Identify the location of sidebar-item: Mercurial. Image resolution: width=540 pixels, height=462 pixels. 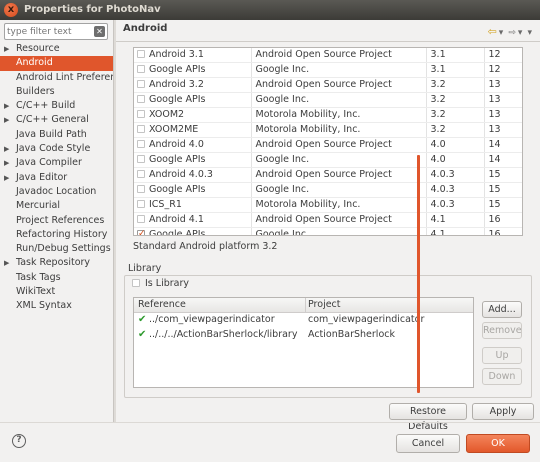
(56, 206).